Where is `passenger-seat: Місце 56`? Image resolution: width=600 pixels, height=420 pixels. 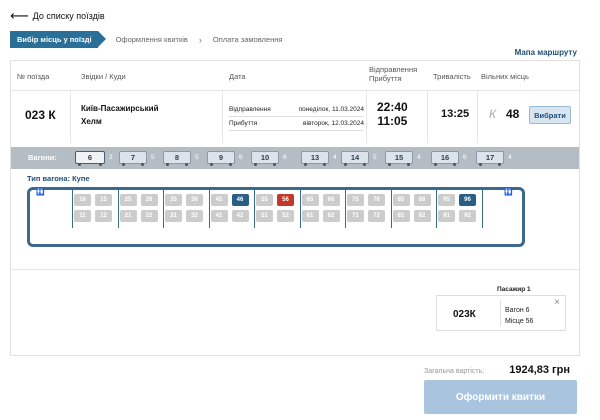
passenger-seat: Місце 56 is located at coordinates (519, 321).